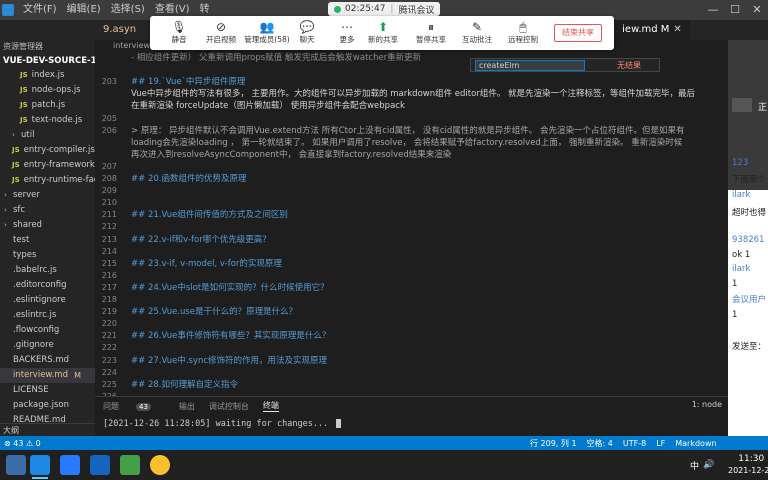  Describe the element at coordinates (411, 215) in the screenshot. I see `code-line: 211 ## 21.Vue组件间传值的方式及之间区别` at that location.